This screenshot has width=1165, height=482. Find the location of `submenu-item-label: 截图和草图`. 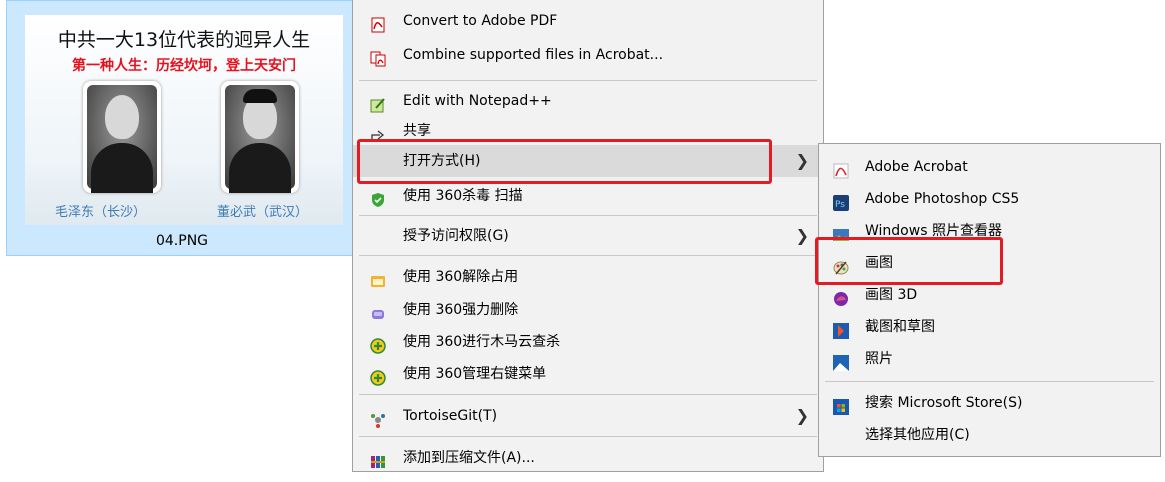

submenu-item-label: 截图和草图 is located at coordinates (900, 327).